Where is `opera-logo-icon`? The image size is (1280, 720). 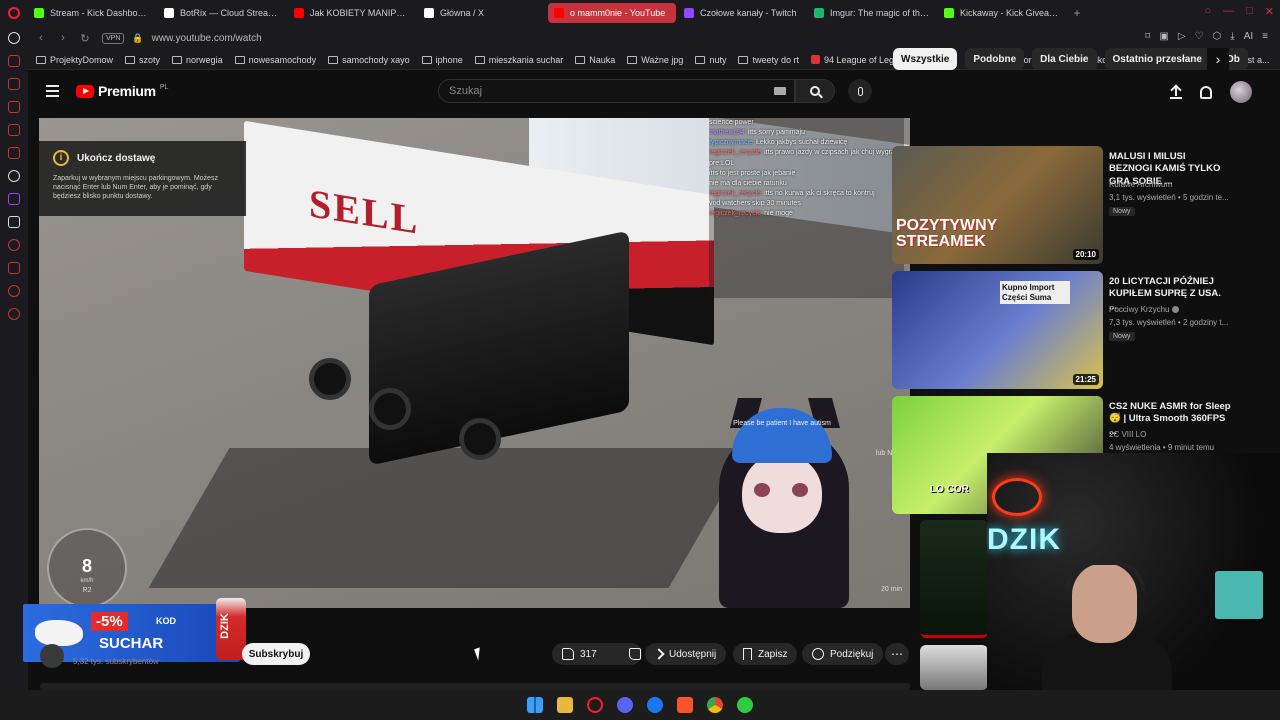 opera-logo-icon is located at coordinates (14, 13).